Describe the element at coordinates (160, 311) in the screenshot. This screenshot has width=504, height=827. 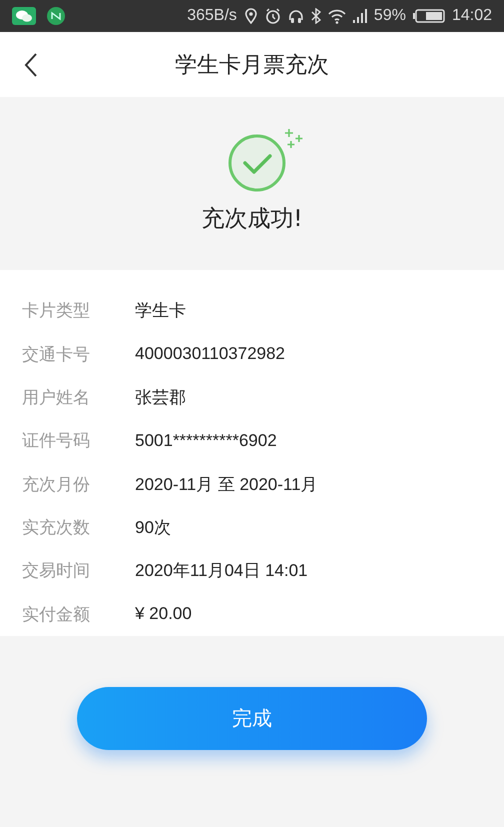
I see `field-value: 学生卡` at that location.